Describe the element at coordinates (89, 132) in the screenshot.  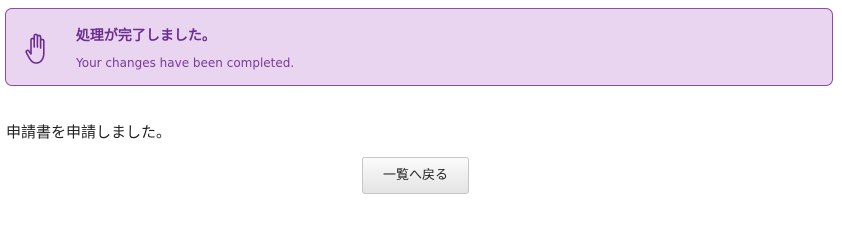
I see `result-message: 申請書を申請しました。` at that location.